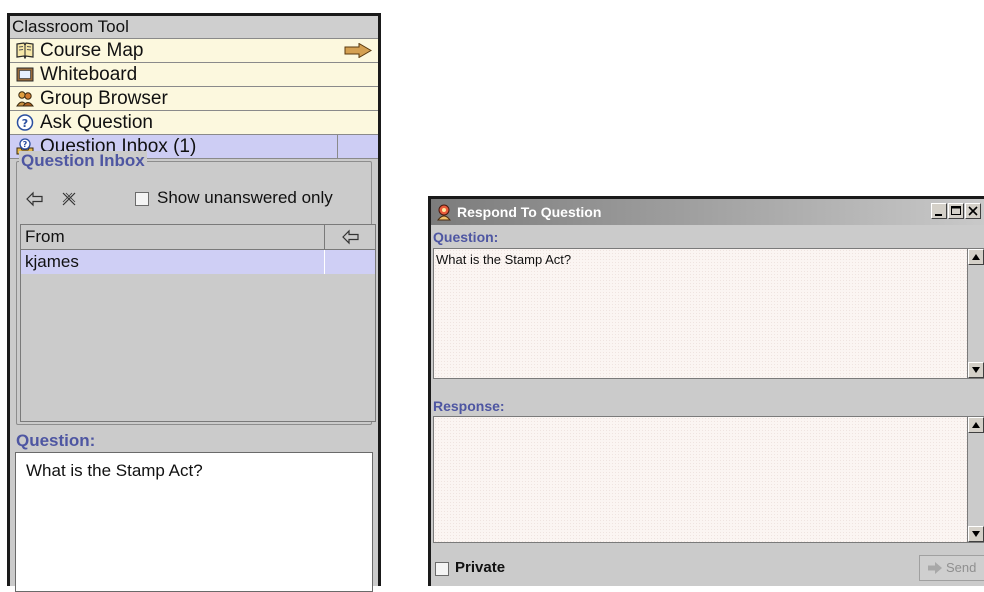  What do you see at coordinates (89, 74) in the screenshot?
I see `nav-label: Whiteboard` at bounding box center [89, 74].